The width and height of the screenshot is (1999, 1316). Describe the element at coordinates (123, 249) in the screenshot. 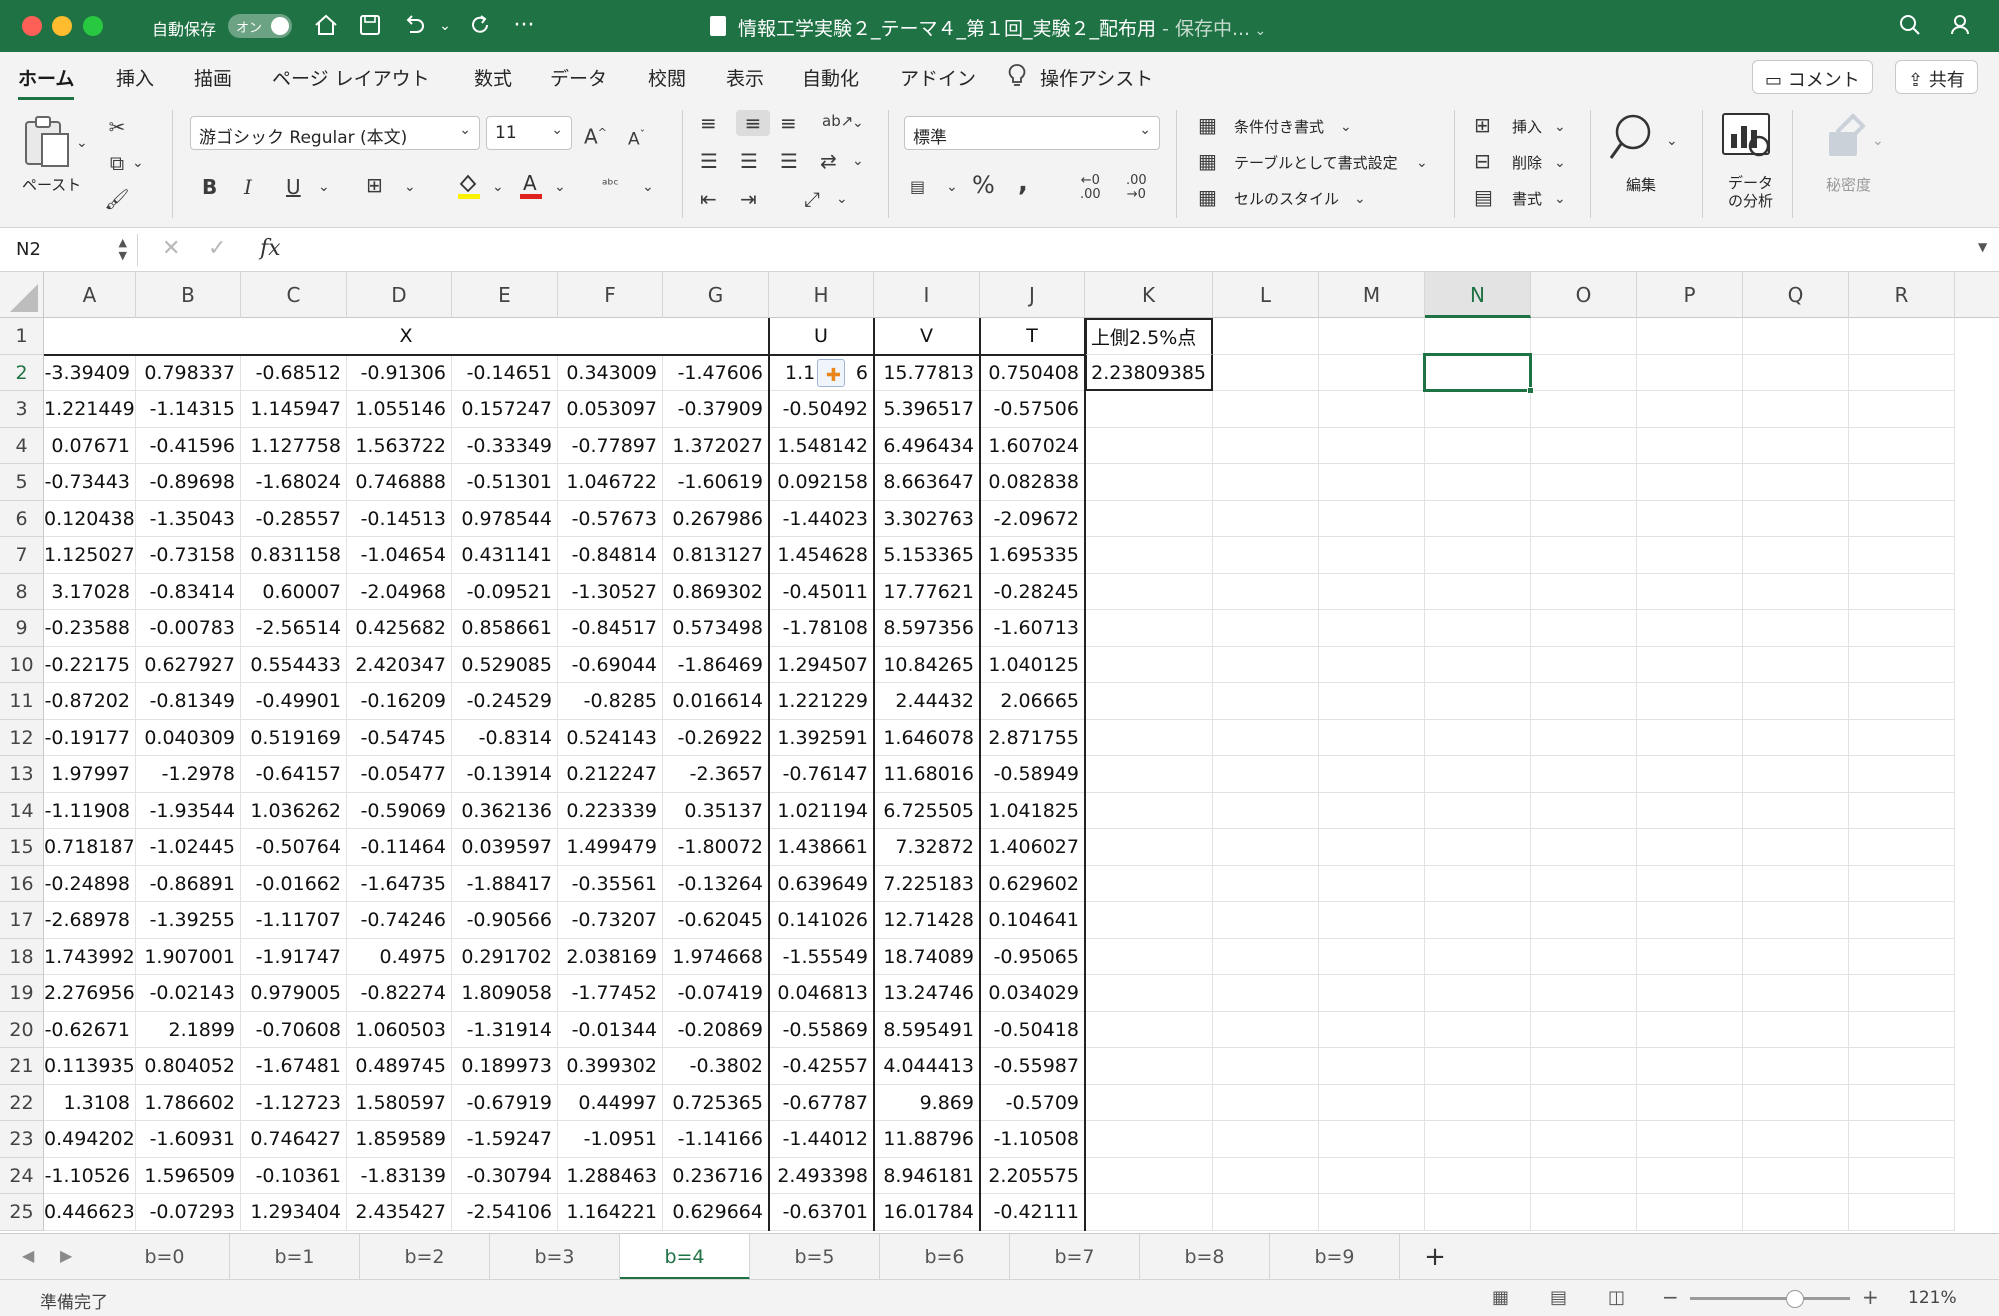

I see `name-box-stepper-icon: ▲ ▼` at that location.